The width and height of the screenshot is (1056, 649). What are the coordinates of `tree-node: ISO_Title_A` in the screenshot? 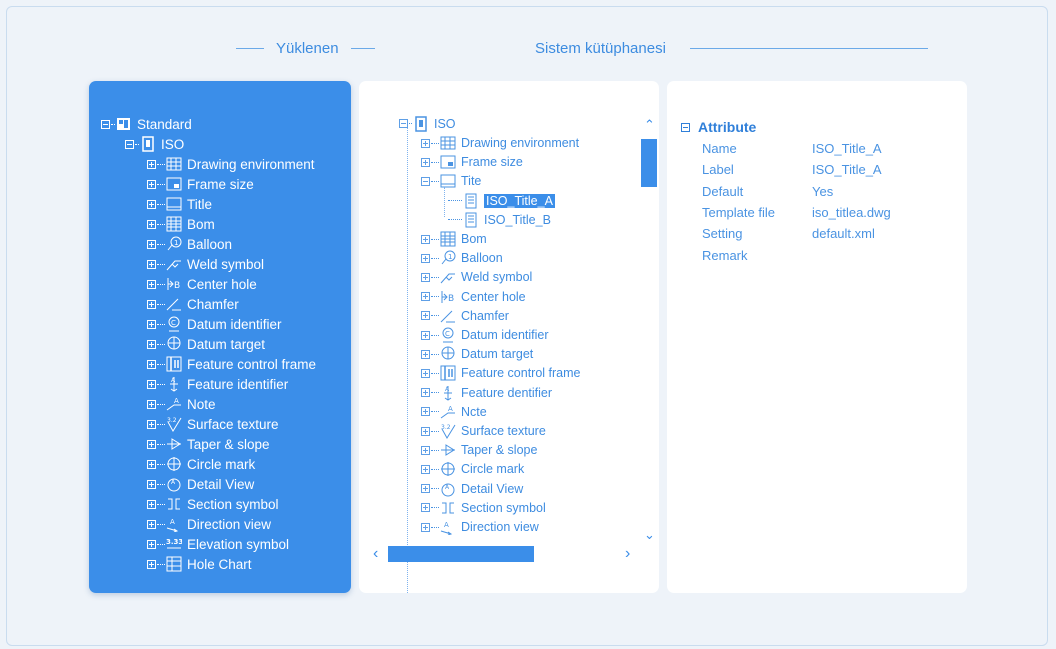 It's located at (501, 200).